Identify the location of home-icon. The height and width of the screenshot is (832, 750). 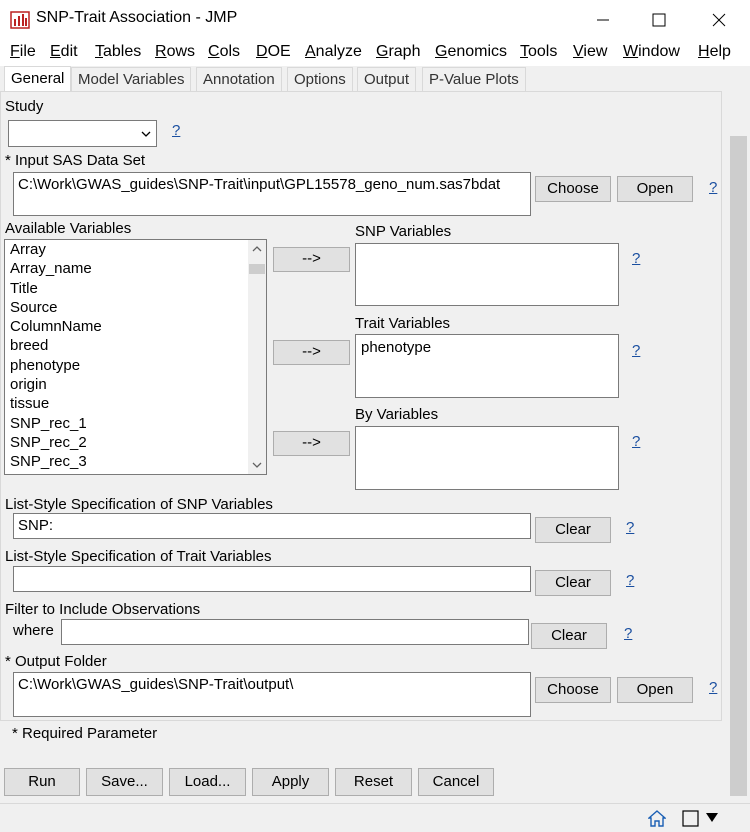
(657, 818).